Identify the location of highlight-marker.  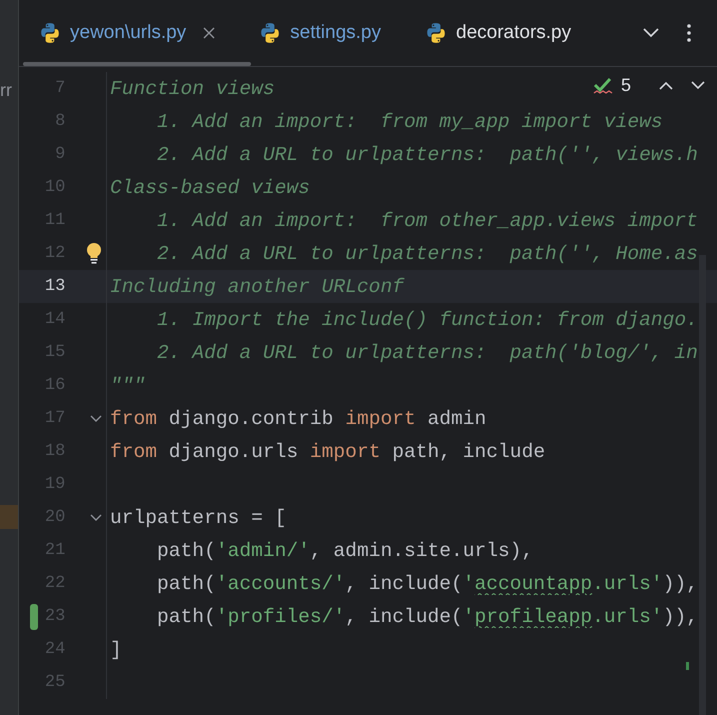
(9, 517).